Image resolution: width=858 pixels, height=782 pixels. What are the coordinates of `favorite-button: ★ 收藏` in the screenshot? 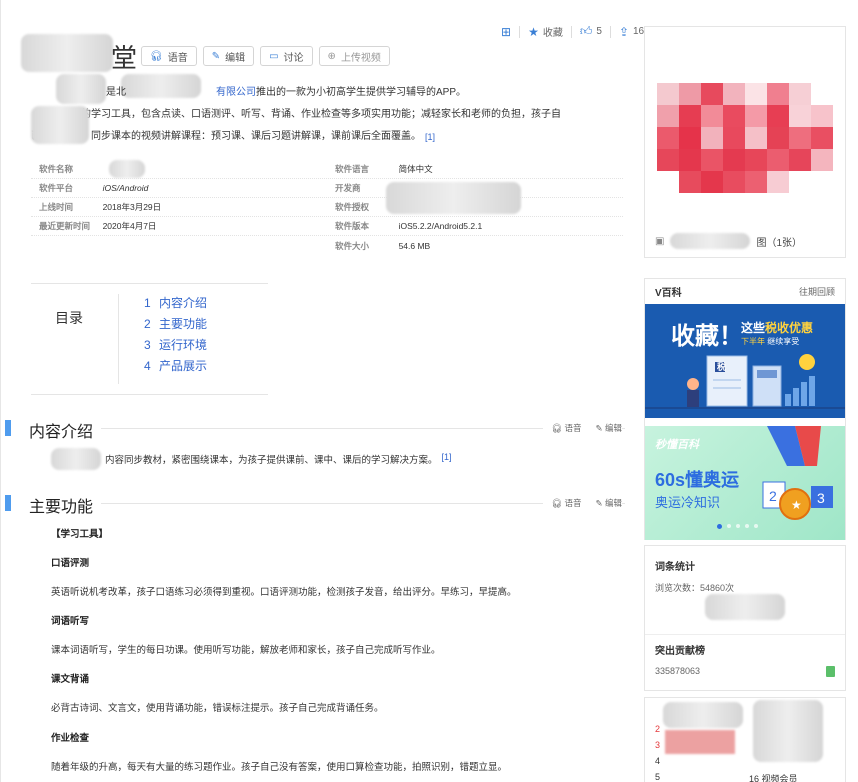 It's located at (545, 32).